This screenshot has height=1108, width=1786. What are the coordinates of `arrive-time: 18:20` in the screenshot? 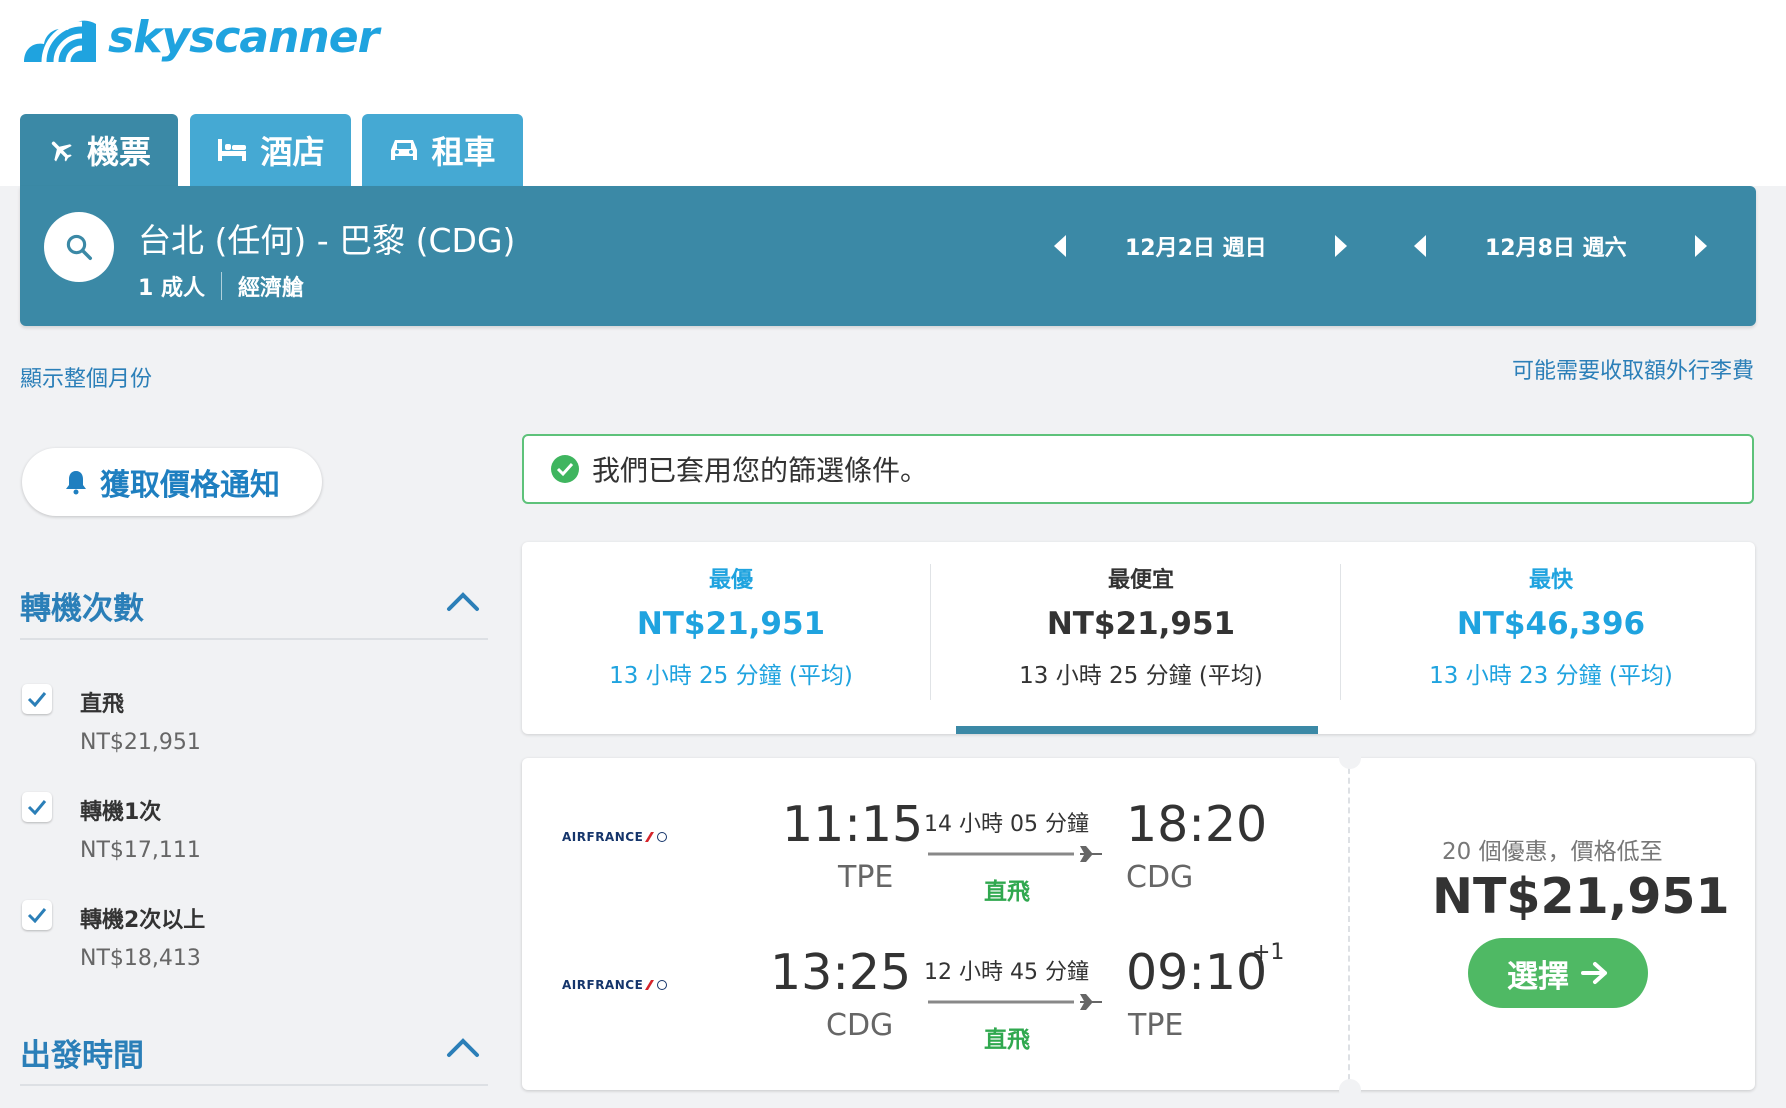 It's located at (1197, 824).